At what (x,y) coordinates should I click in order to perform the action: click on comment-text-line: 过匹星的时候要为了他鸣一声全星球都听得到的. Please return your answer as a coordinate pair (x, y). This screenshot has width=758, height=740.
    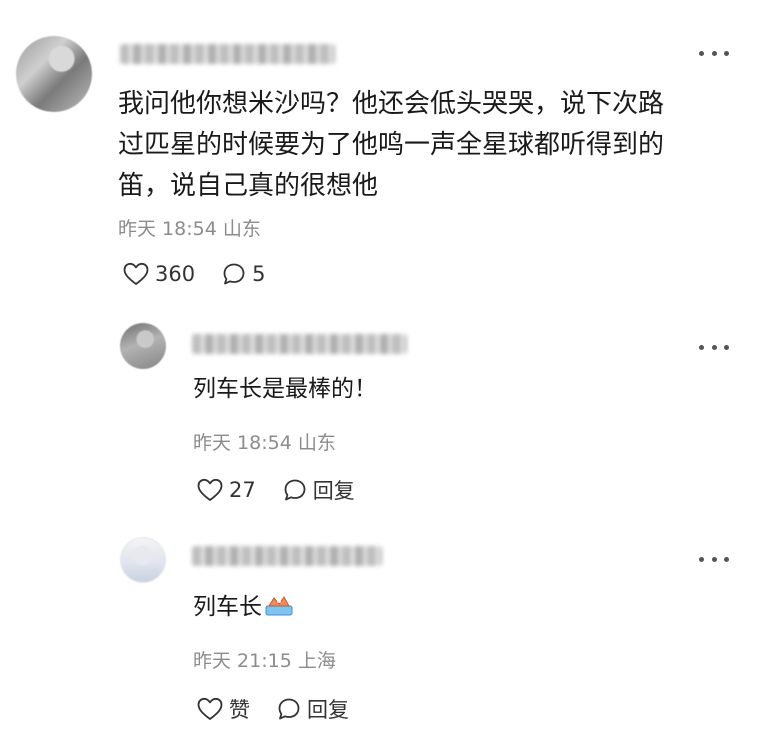
    Looking at the image, I should click on (391, 145).